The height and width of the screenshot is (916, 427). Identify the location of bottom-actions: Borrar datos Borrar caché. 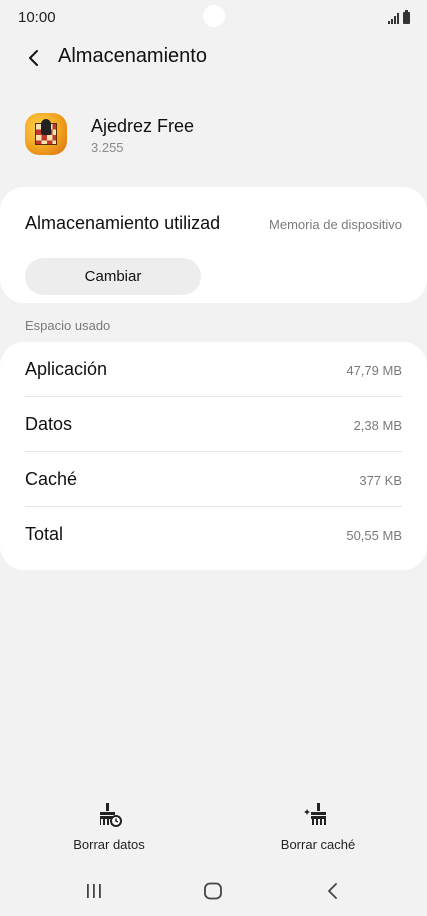
(213, 830).